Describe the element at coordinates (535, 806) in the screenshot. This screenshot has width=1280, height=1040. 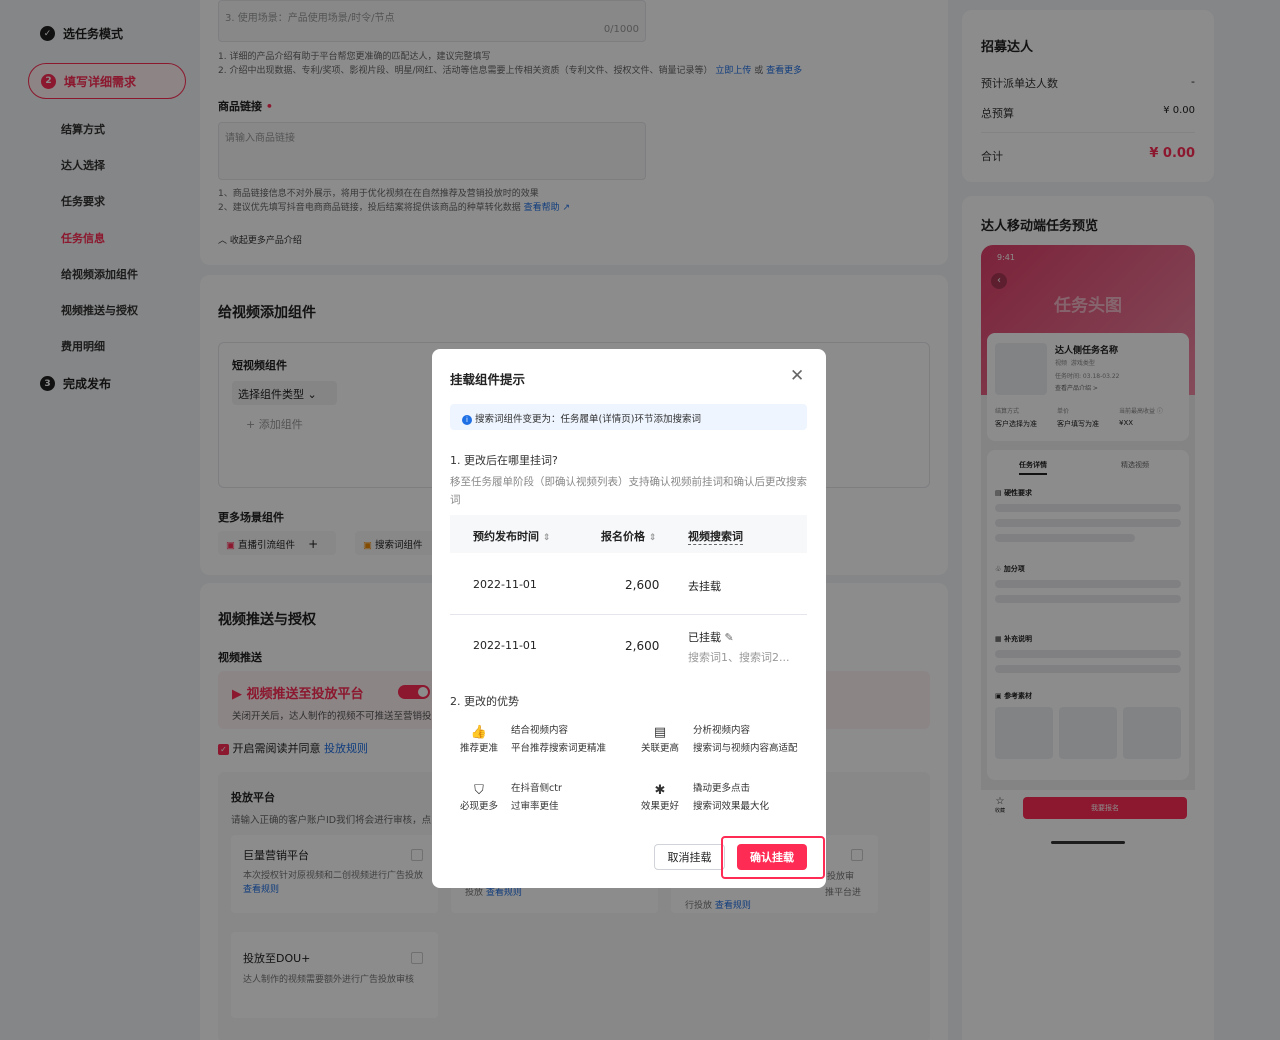
I see `adv3-line2: 过审率更佳` at that location.